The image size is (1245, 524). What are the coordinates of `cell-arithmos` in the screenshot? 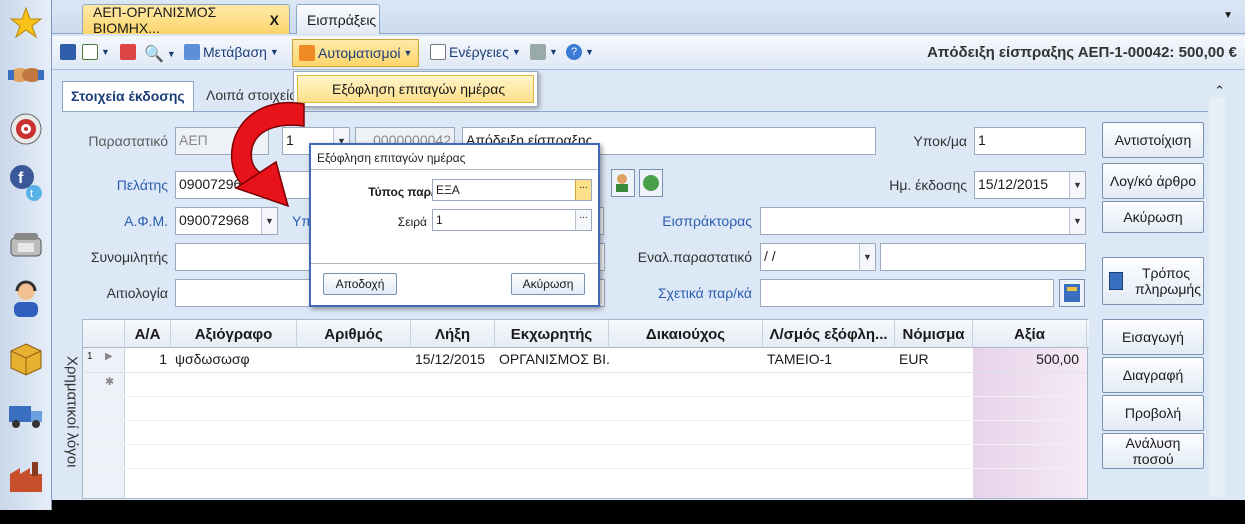 It's located at (354, 360).